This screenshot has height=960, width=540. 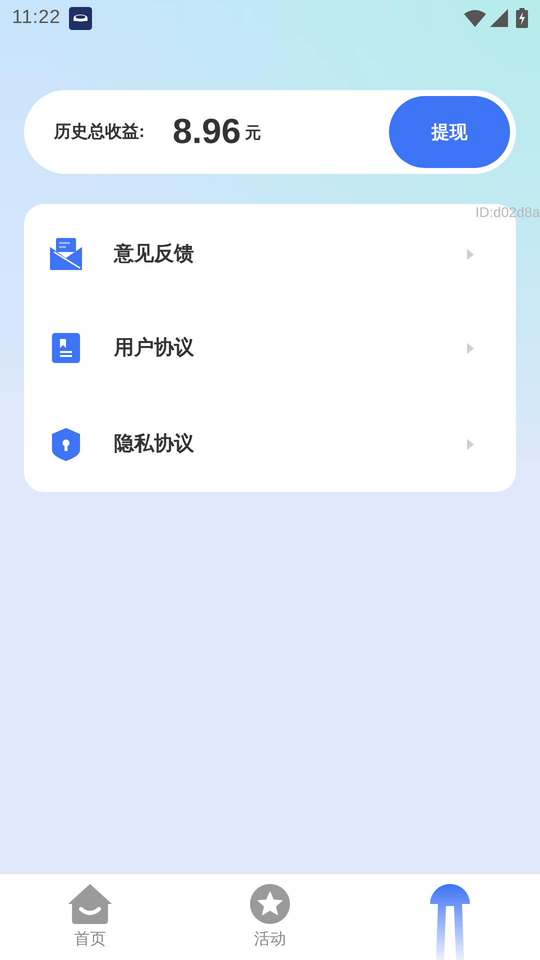 I want to click on document-icon, so click(x=66, y=348).